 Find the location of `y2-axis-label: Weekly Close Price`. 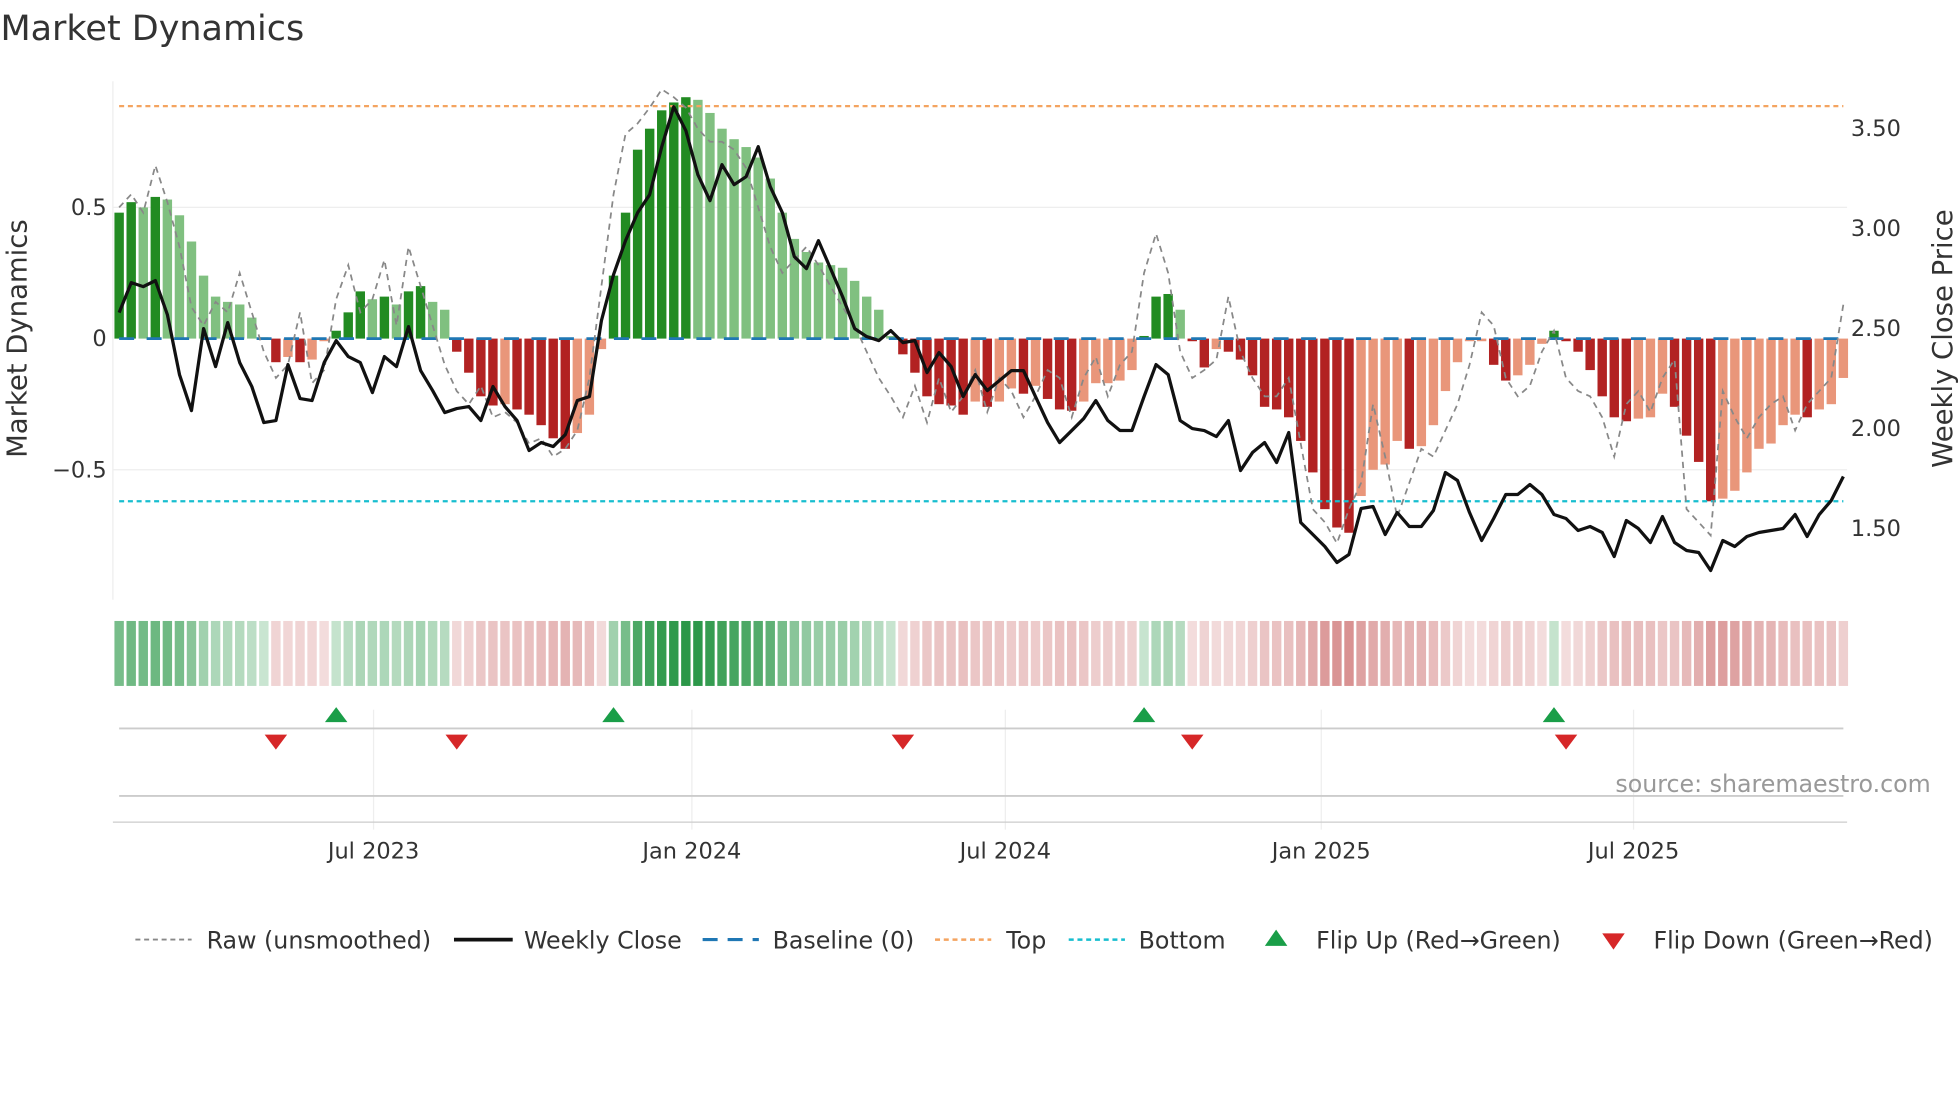

y2-axis-label: Weekly Close Price is located at coordinates (1943, 338).